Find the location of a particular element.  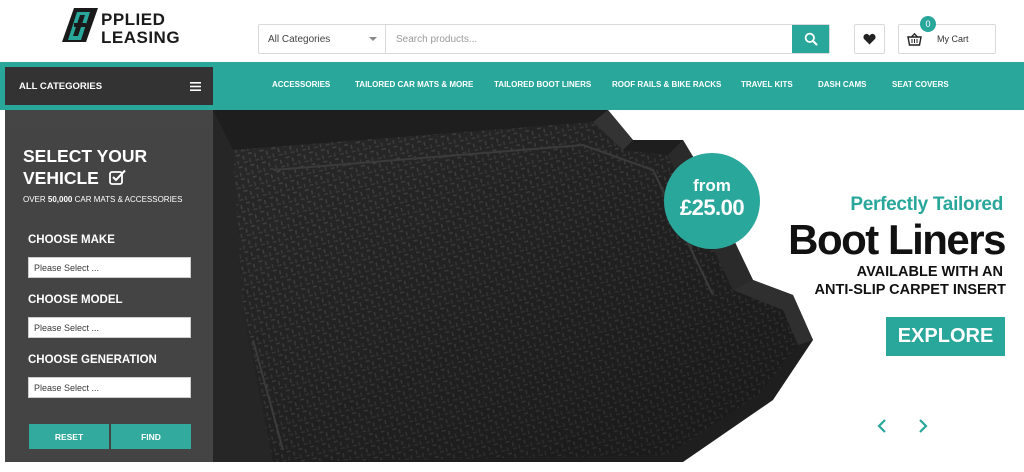

nav-item-seat-covers: SEAT COVERS is located at coordinates (920, 84).